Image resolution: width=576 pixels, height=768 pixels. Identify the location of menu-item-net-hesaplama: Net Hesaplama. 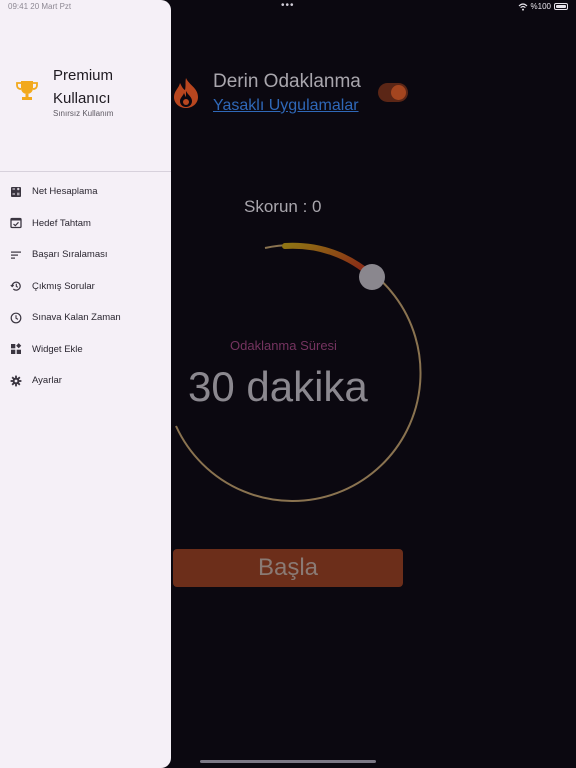
(85, 192).